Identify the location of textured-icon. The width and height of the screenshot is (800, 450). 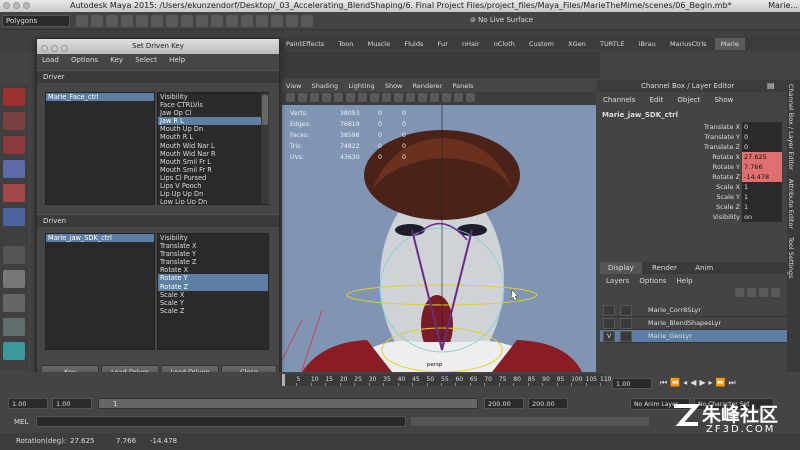
(386, 97).